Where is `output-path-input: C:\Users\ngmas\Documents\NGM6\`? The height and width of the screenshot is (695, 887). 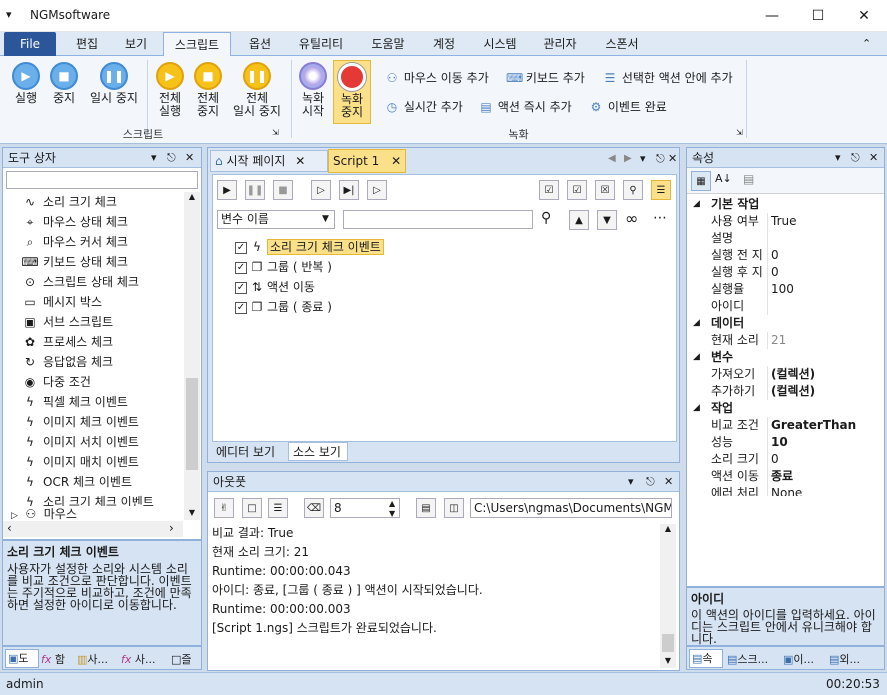 output-path-input: C:\Users\ngmas\Documents\NGM6\ is located at coordinates (571, 508).